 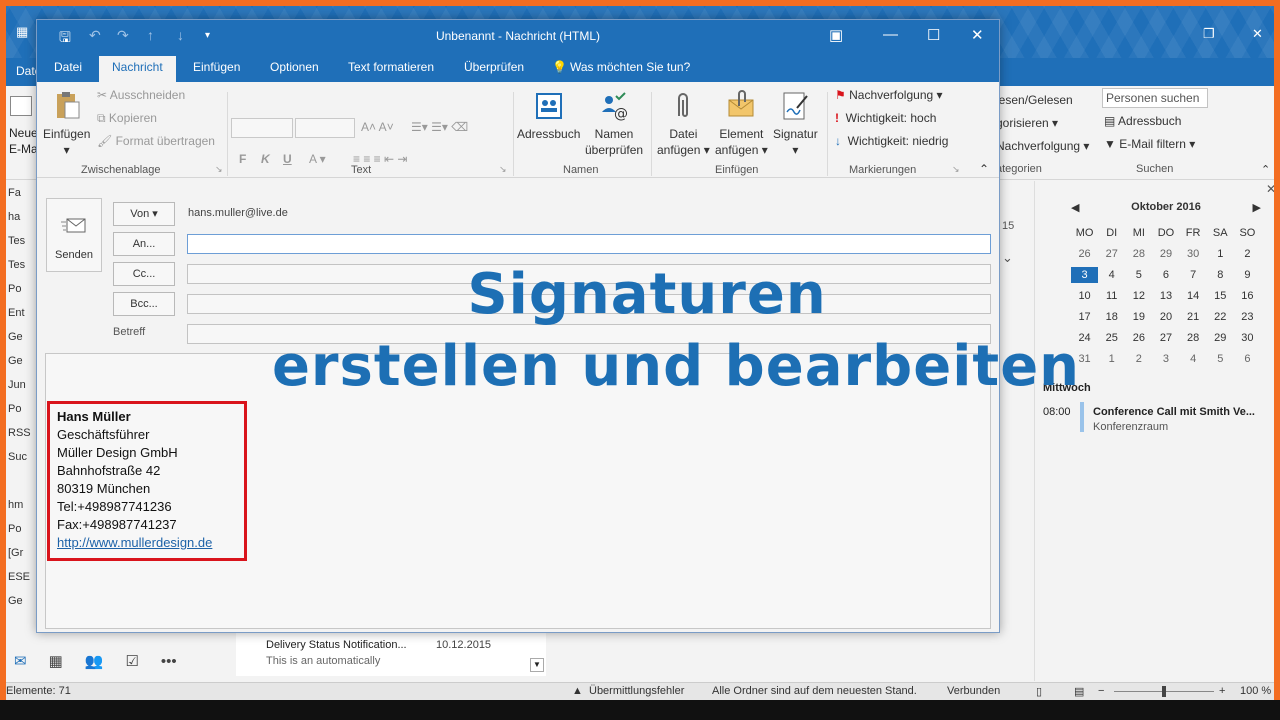 I want to click on prev-month-icon: ◀, so click(x=1075, y=207).